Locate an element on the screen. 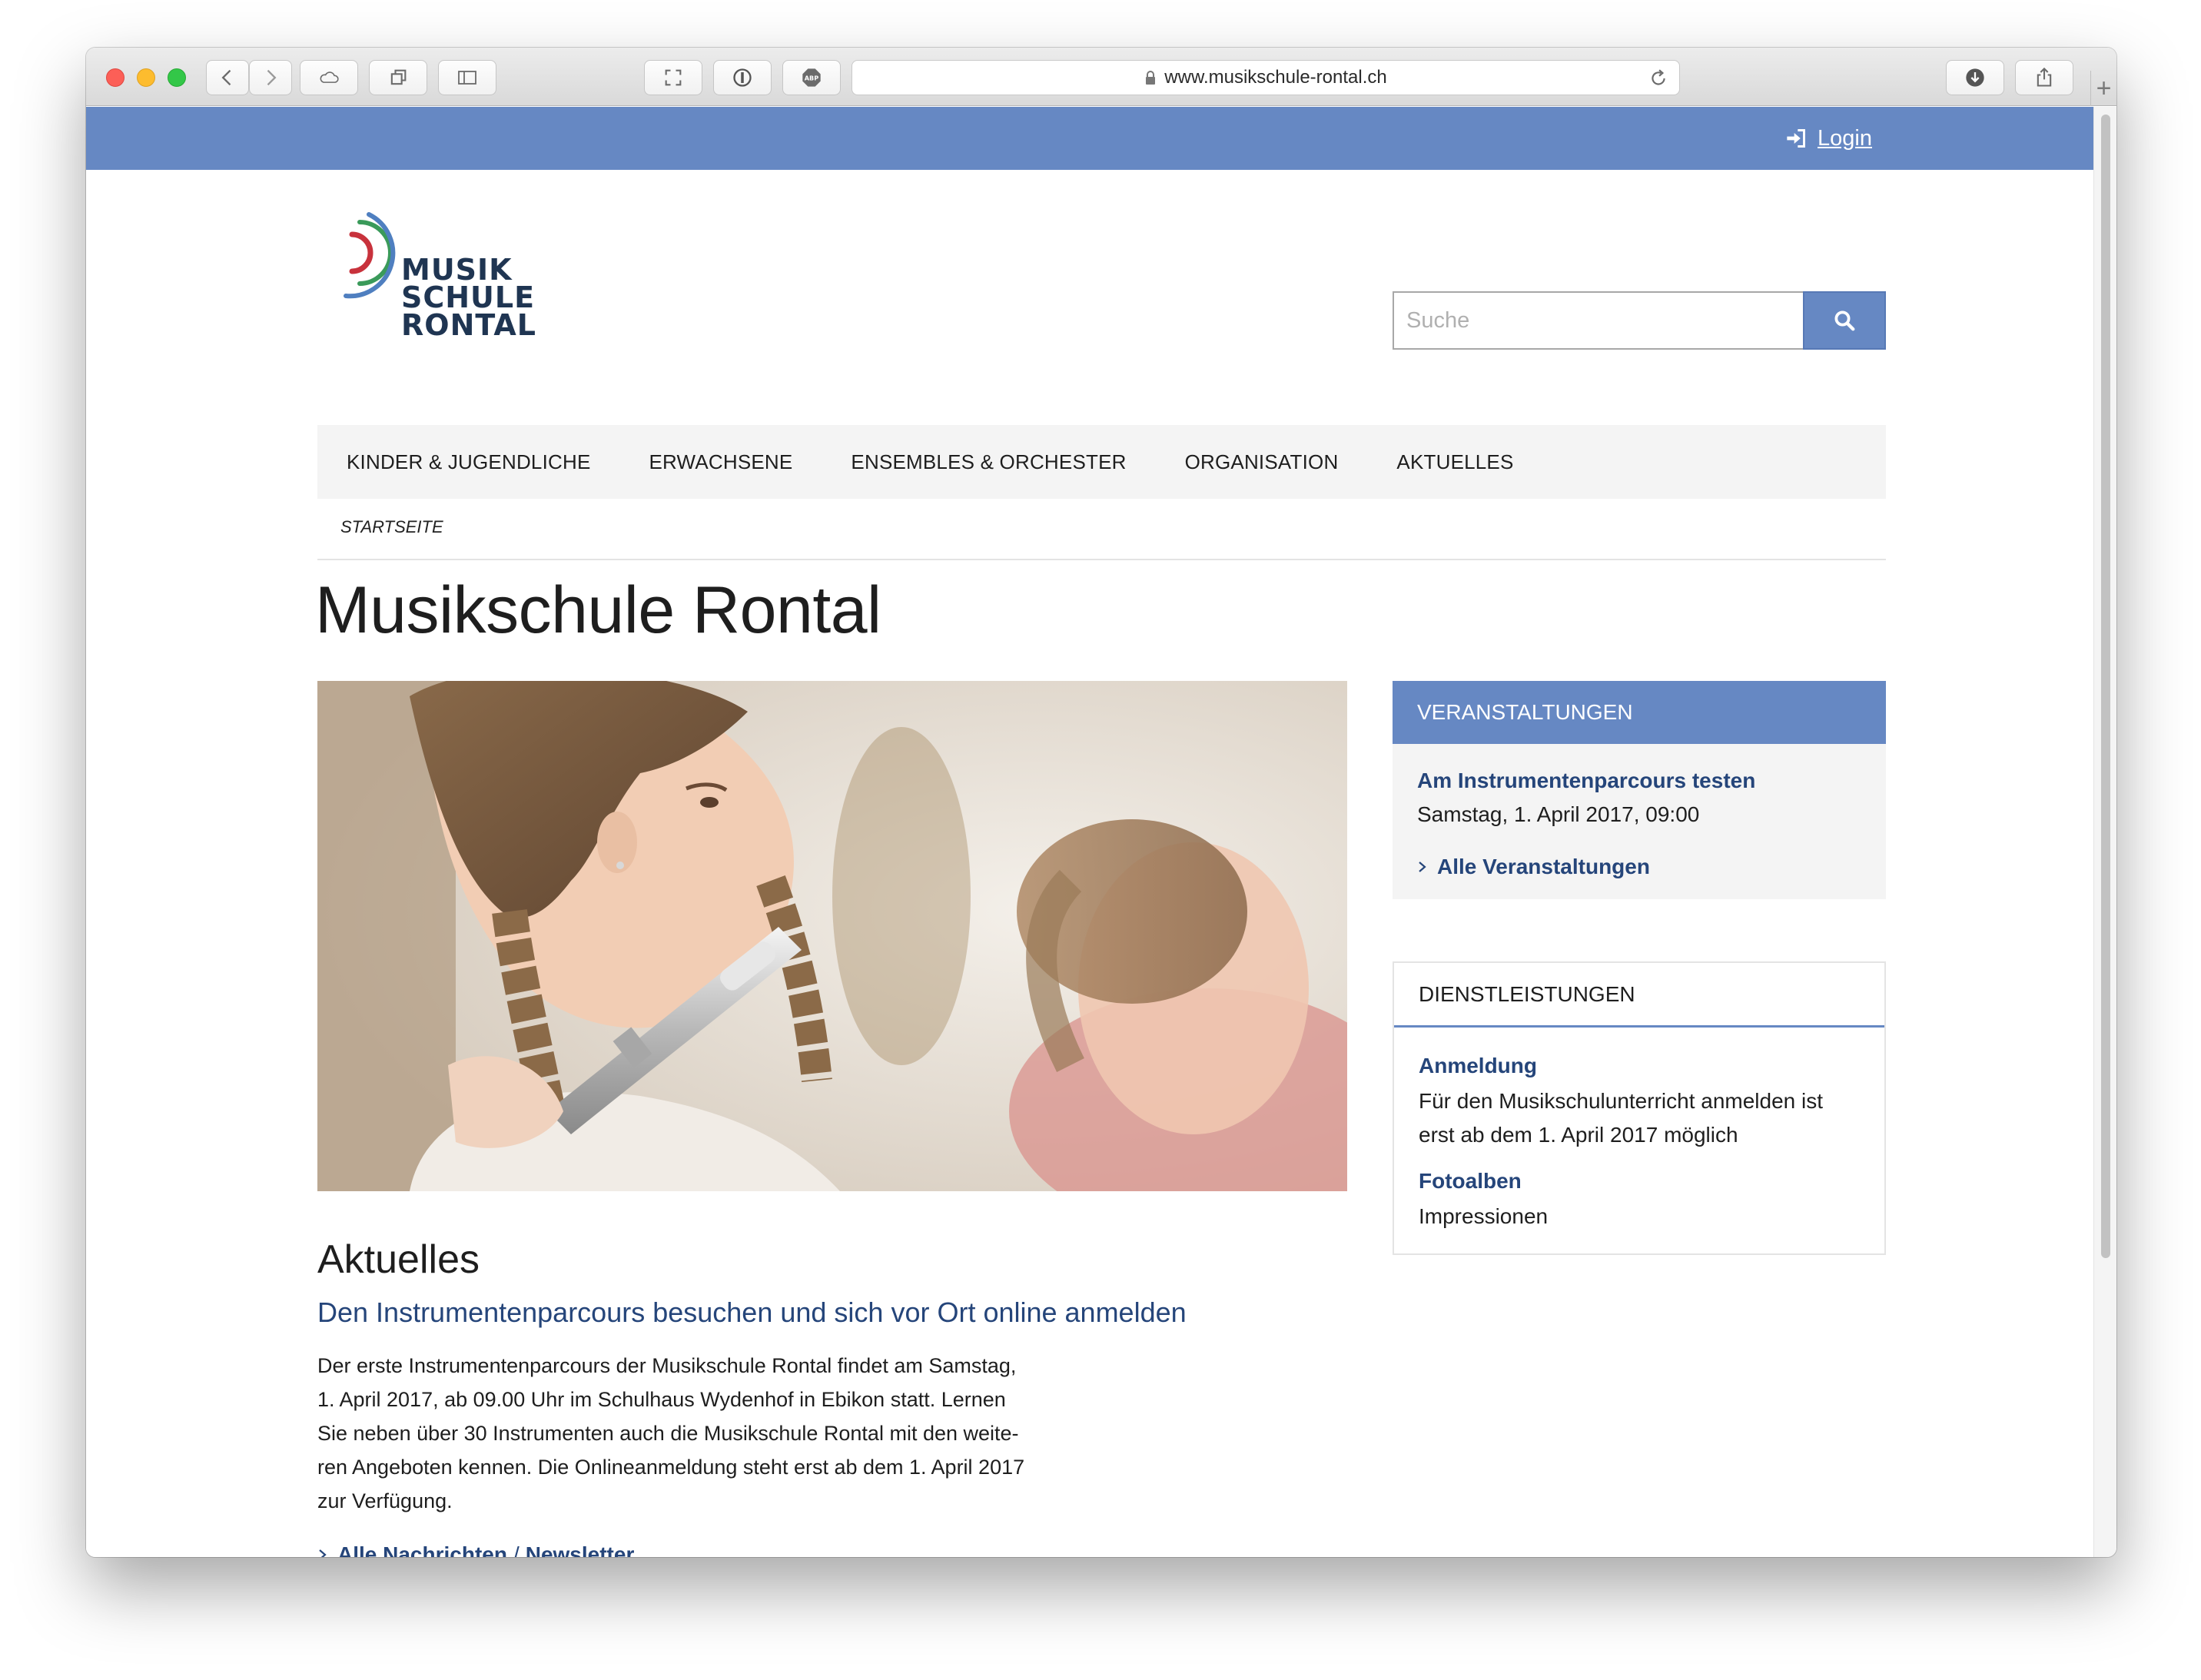  events-heading: VERANSTALTUNGEN is located at coordinates (1639, 713).